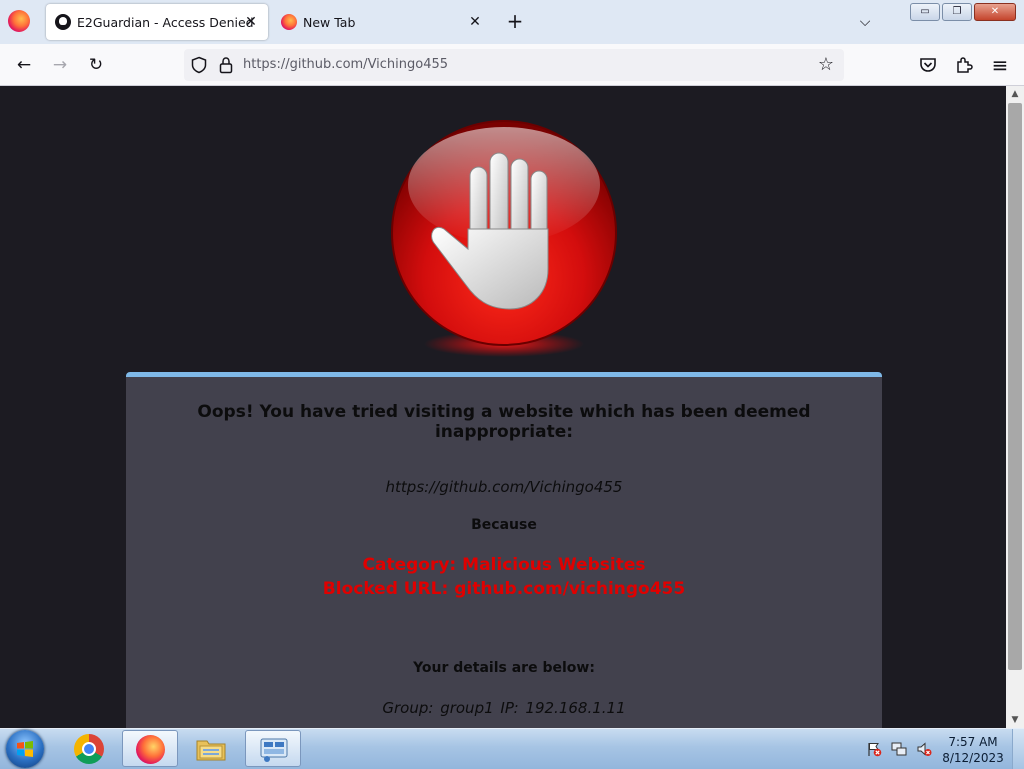  Describe the element at coordinates (1000, 65) in the screenshot. I see `app-menu-button: ≡` at that location.